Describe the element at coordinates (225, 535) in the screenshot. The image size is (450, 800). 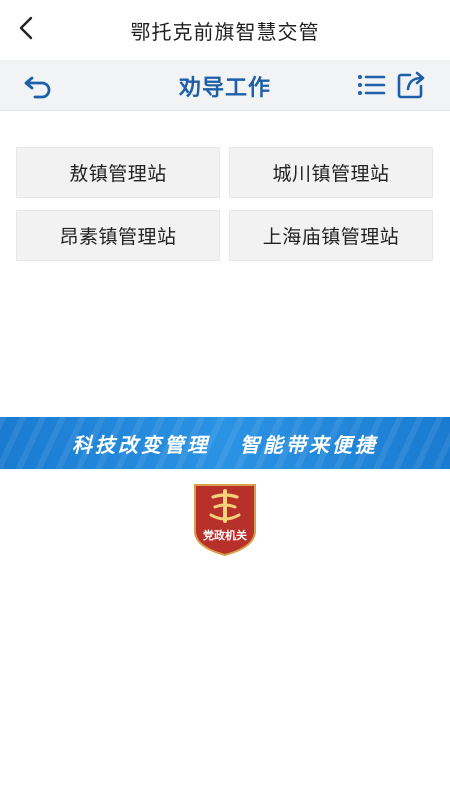
I see `emblem-label: 党政机关` at that location.